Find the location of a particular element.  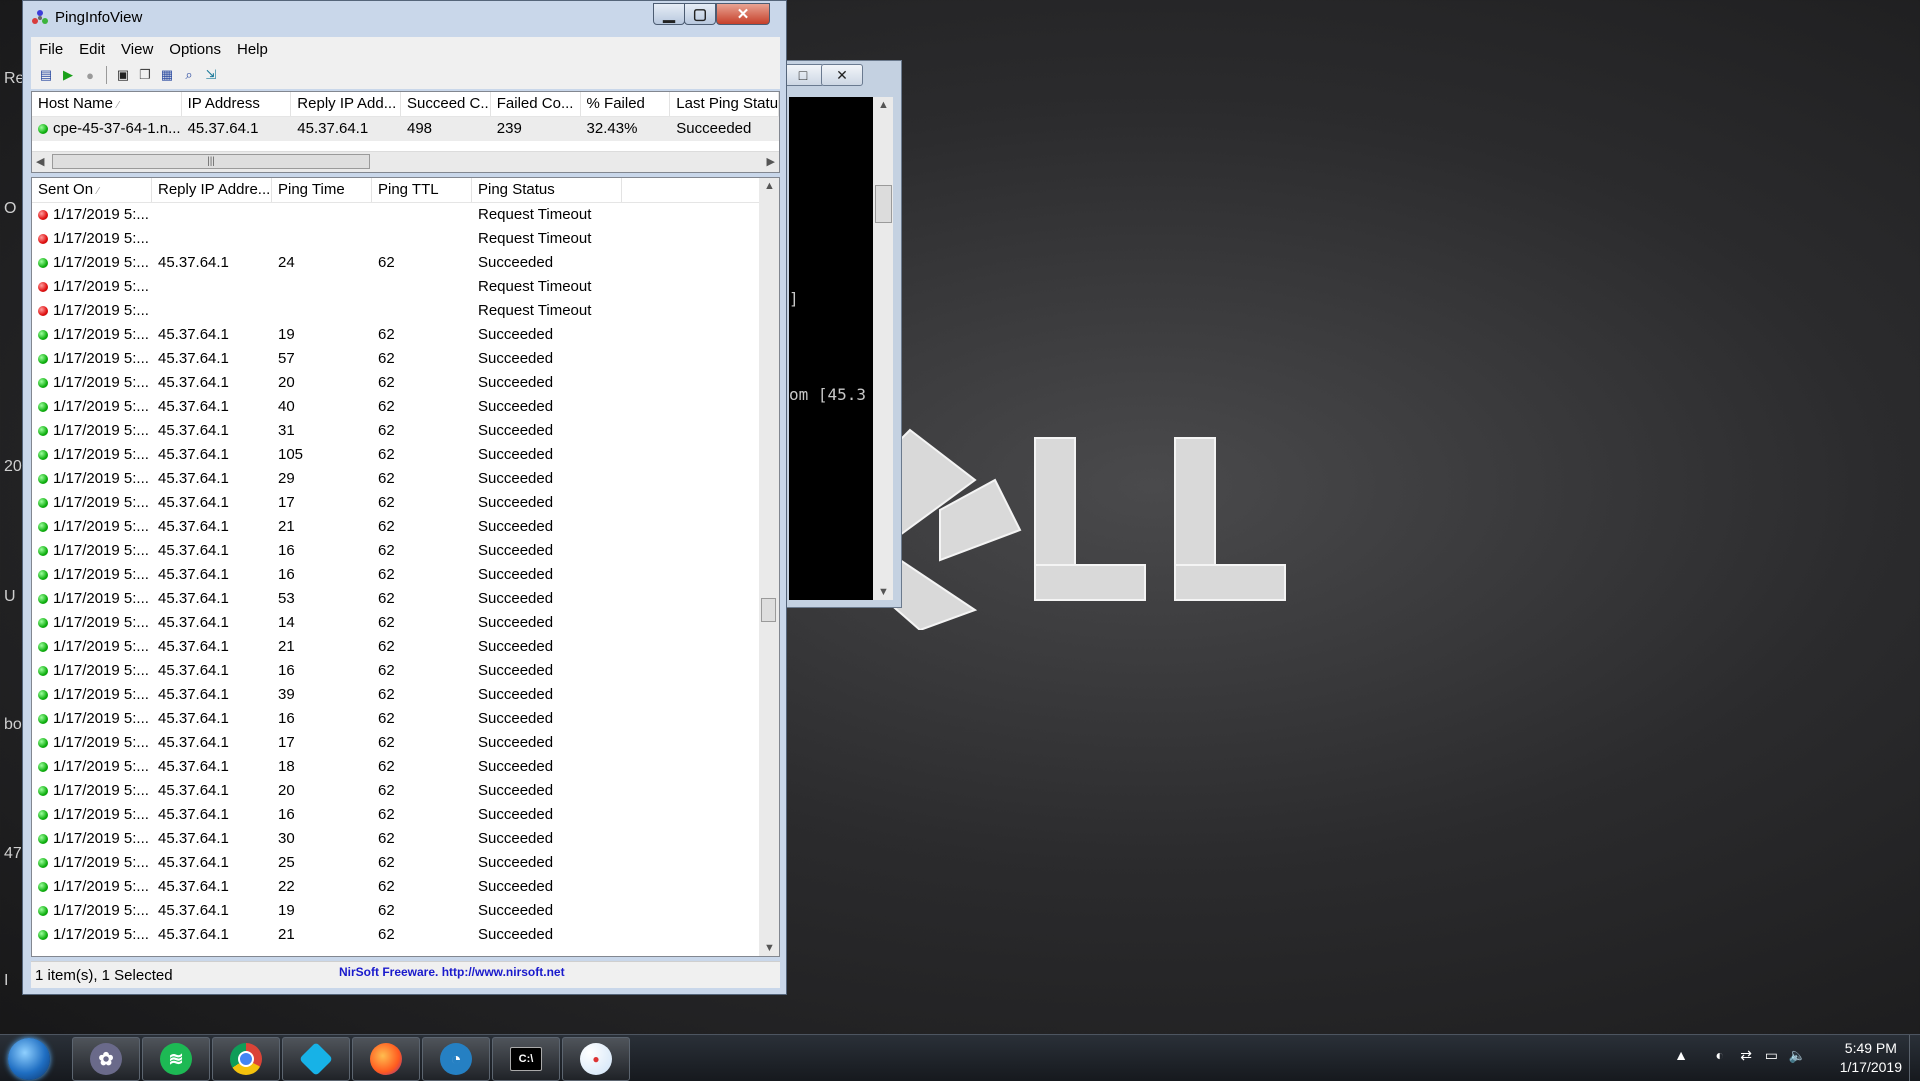

properties-icon: ▤ is located at coordinates (46, 75).